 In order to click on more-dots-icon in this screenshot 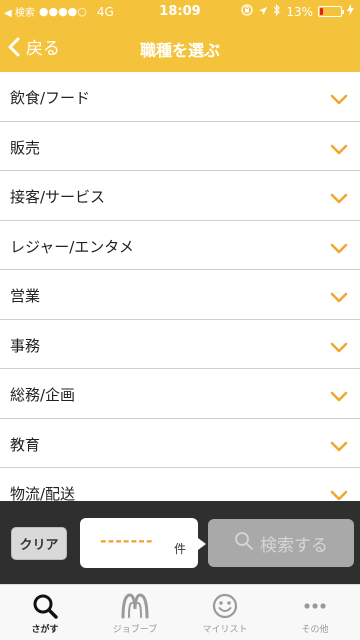, I will do `click(315, 606)`.